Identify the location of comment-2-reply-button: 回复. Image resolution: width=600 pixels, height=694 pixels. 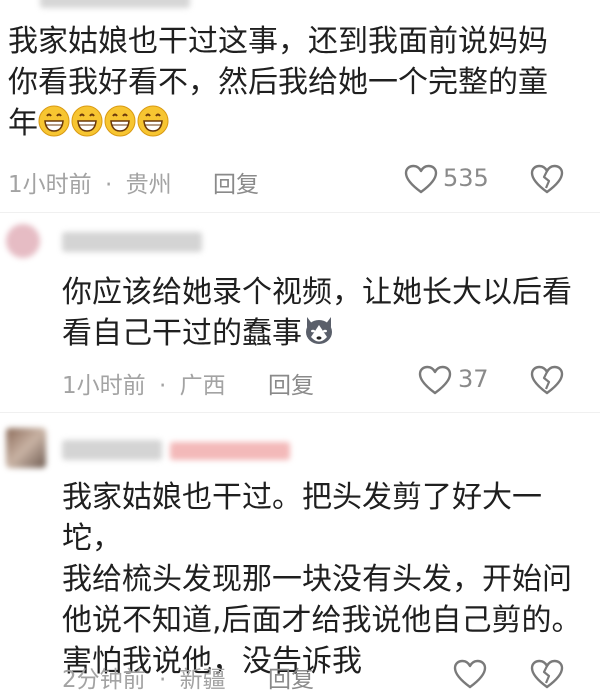
(291, 383).